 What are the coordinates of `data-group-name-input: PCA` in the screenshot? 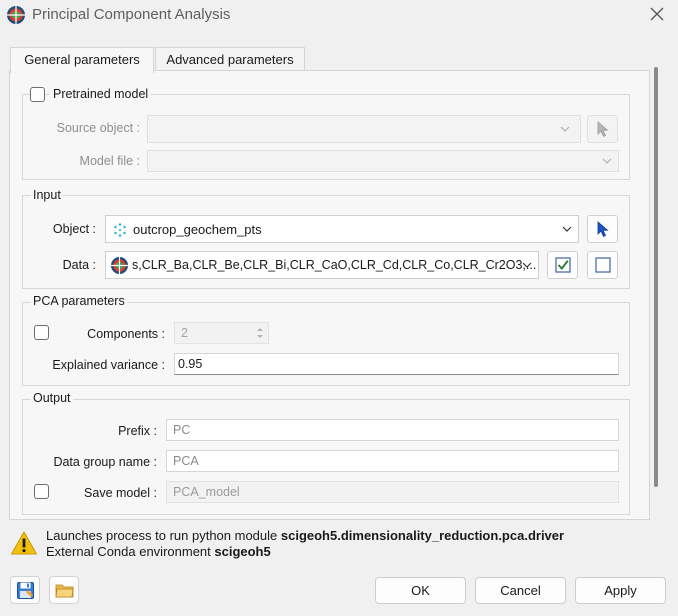 It's located at (392, 461).